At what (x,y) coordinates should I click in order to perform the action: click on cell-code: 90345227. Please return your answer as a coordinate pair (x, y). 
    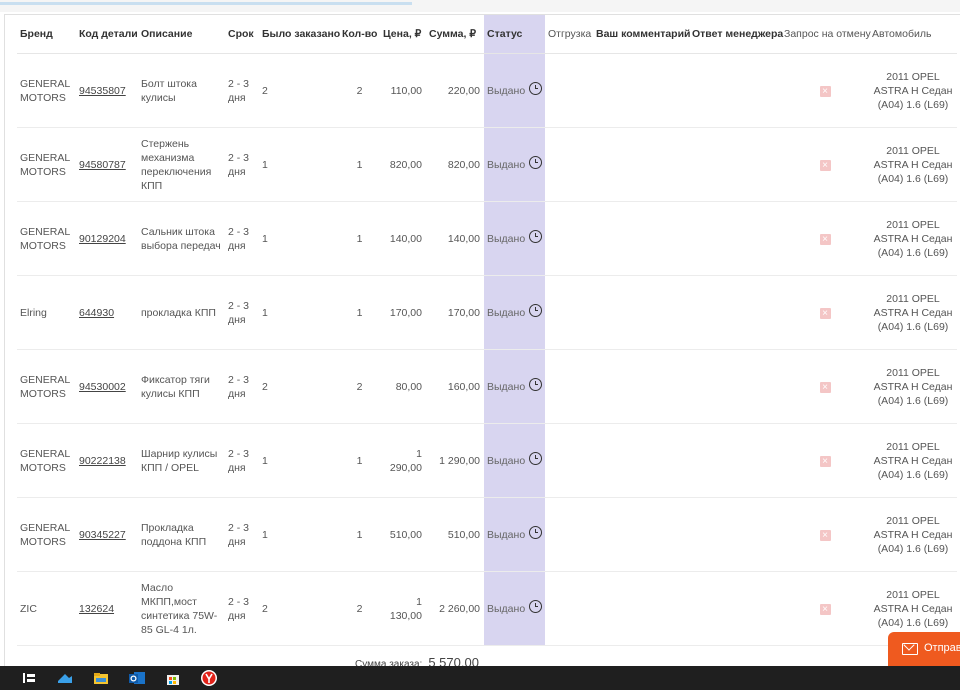
    Looking at the image, I should click on (107, 534).